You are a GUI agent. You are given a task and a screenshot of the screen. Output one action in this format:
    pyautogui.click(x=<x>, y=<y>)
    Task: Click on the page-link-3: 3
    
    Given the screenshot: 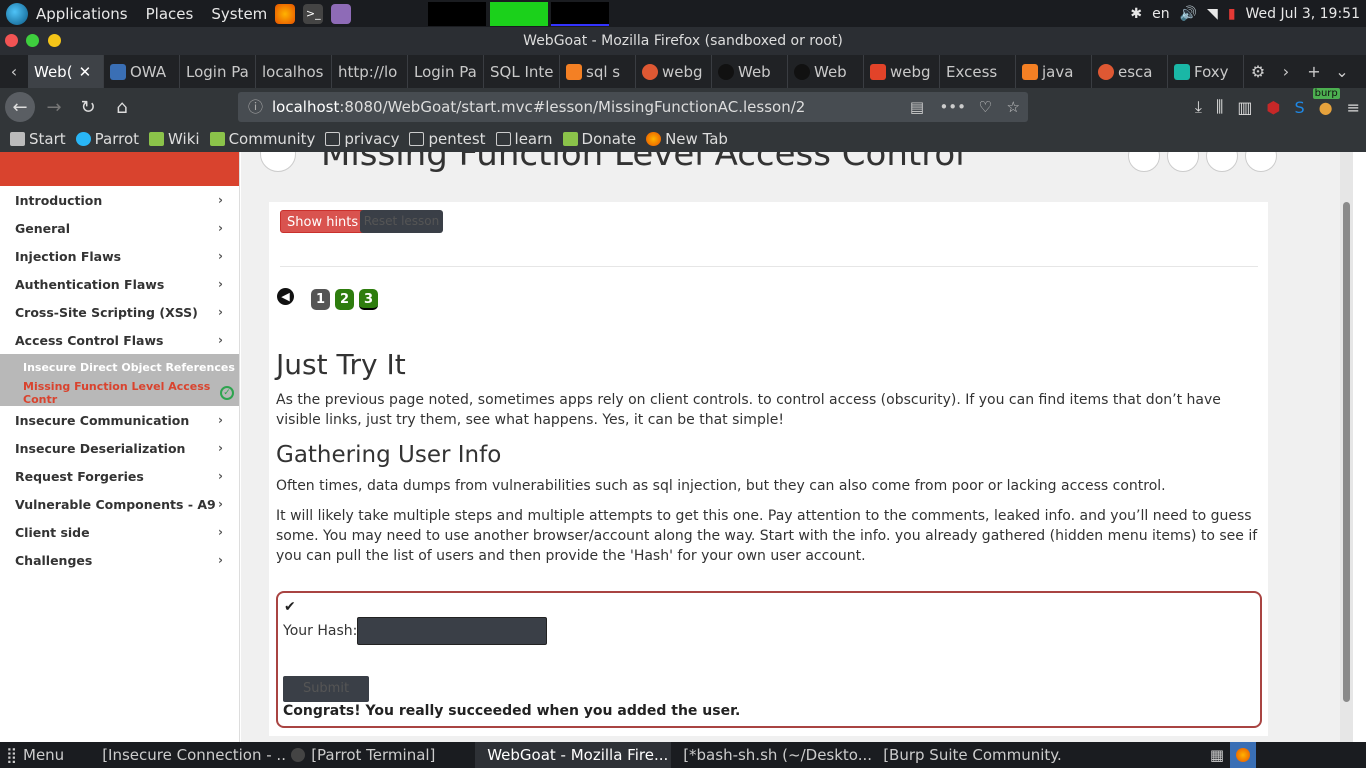 What is the action you would take?
    pyautogui.click(x=368, y=299)
    